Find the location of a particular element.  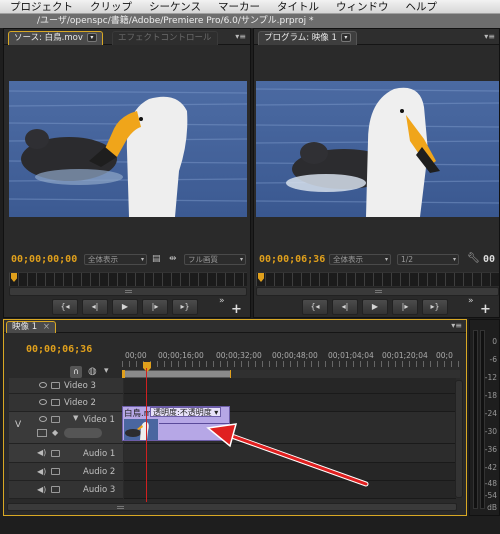

program-resolution-value: 1/2 is located at coordinates (407, 259).